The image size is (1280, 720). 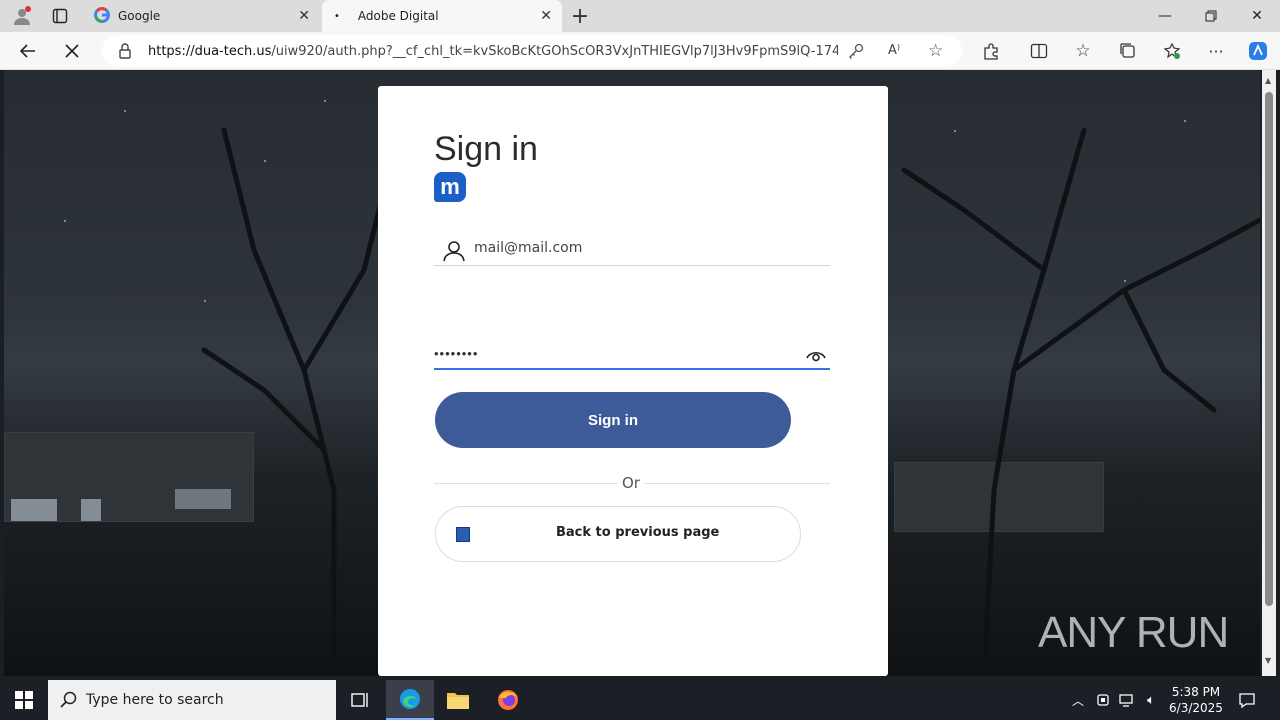 I want to click on scrollbar-thumb, so click(x=1269, y=349).